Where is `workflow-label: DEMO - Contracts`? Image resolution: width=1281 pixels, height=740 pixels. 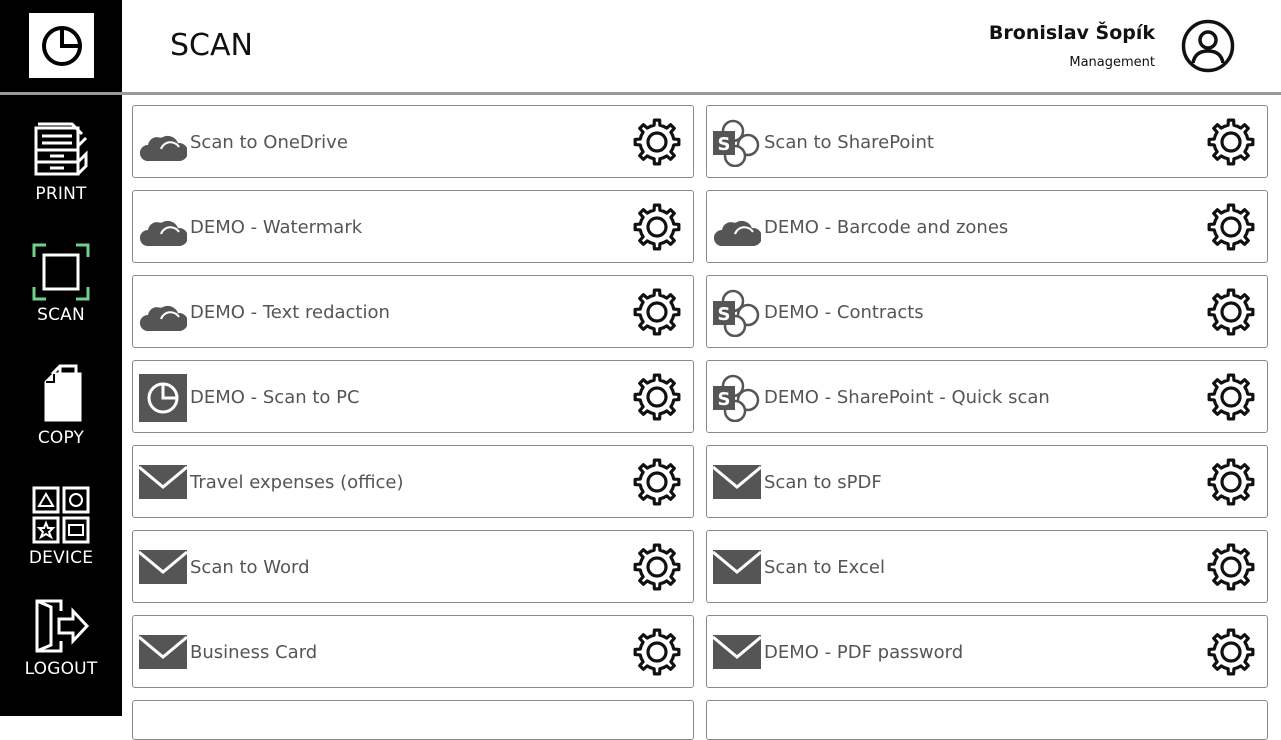 workflow-label: DEMO - Contracts is located at coordinates (844, 312).